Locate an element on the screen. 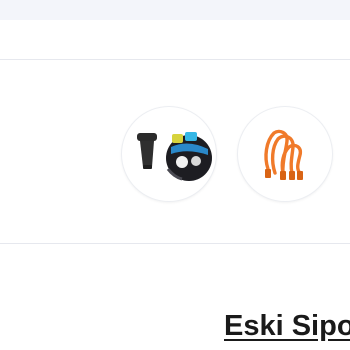  product-thumb-cable is located at coordinates (285, 154).